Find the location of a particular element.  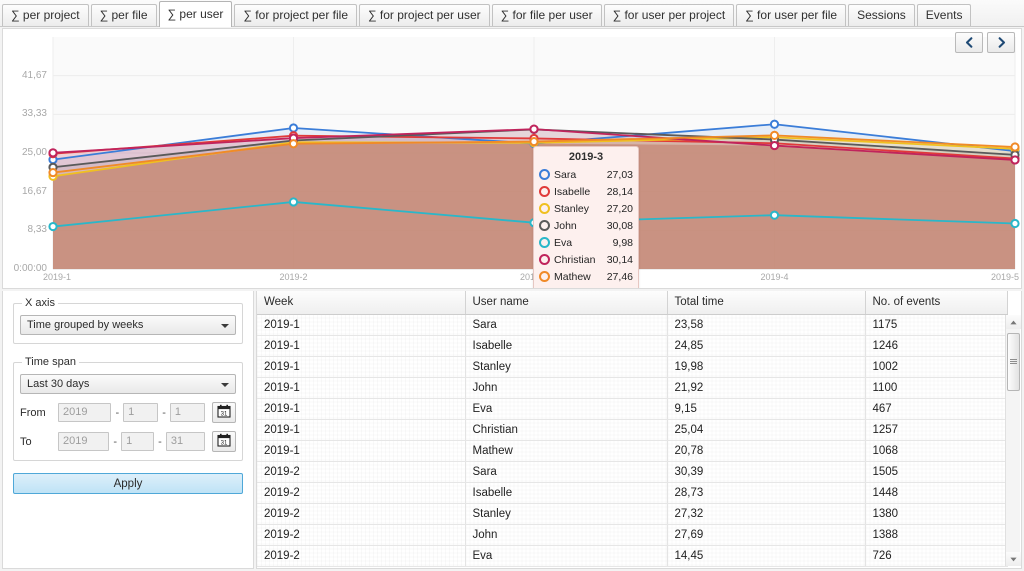

table-row: 2019-1 Sara 23,58 1175 is located at coordinates (632, 325).